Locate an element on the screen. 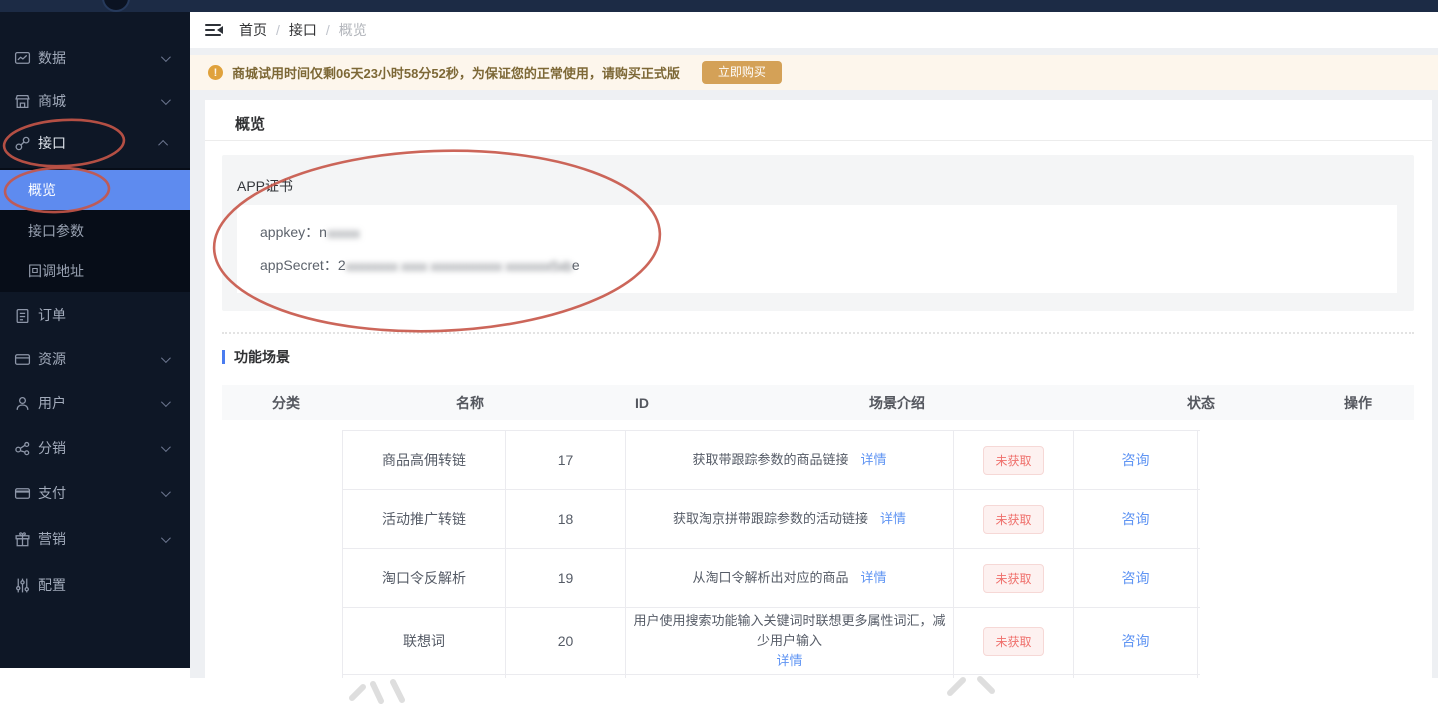  scenes-section-header: 功能场景 is located at coordinates (256, 357).